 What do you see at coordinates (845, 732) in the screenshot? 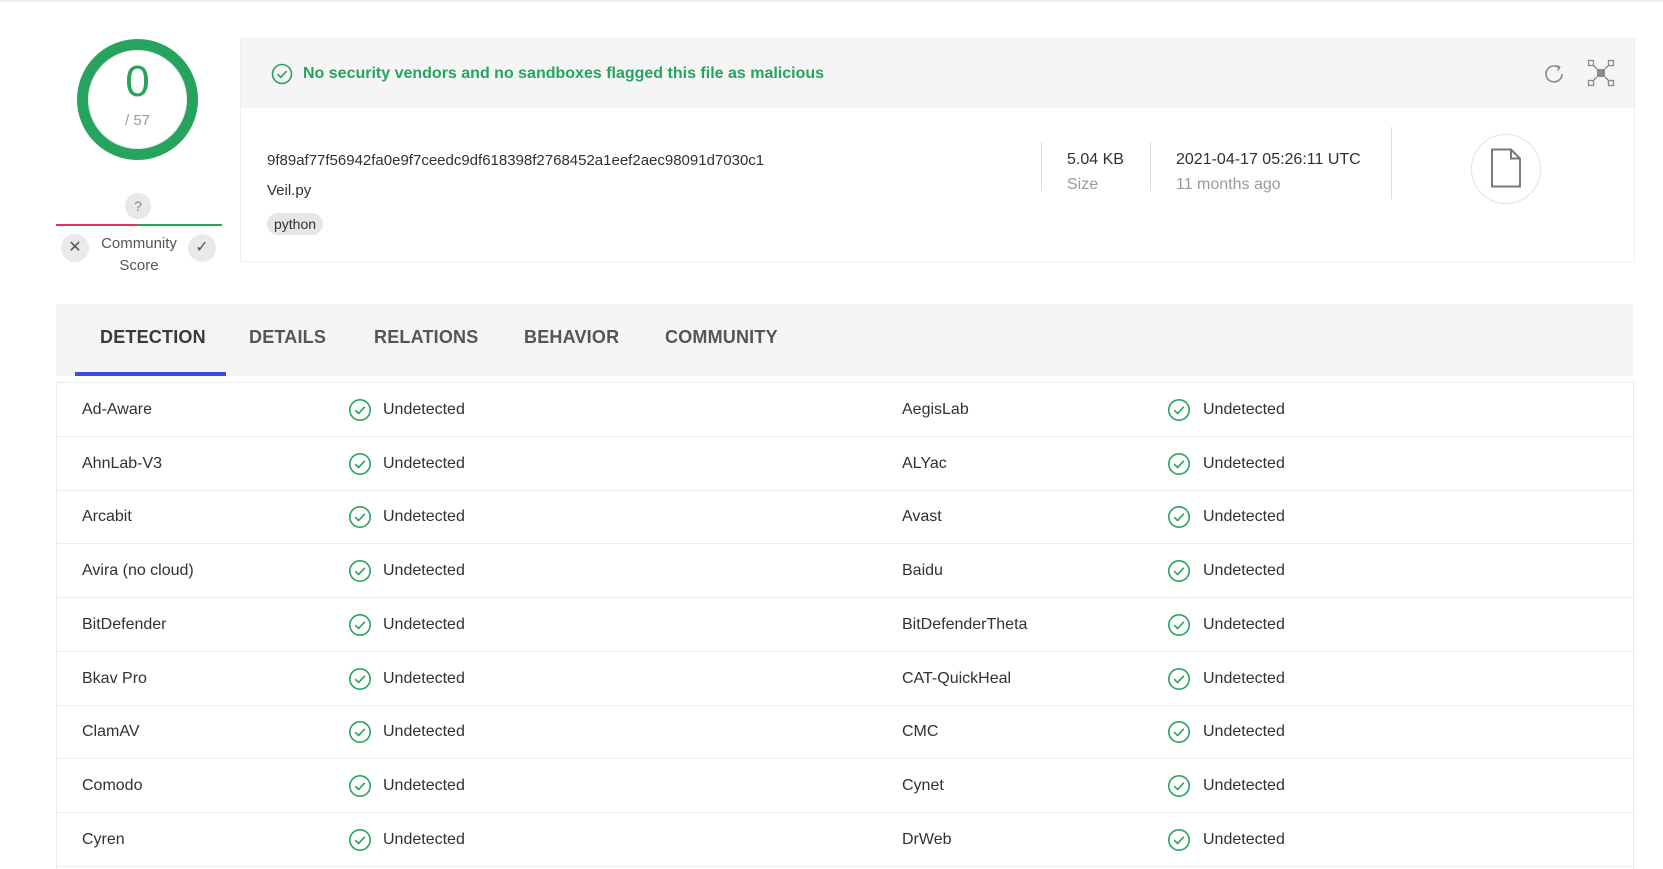
I see `table-row: ClamAV Undetected CMC Undetected` at bounding box center [845, 732].